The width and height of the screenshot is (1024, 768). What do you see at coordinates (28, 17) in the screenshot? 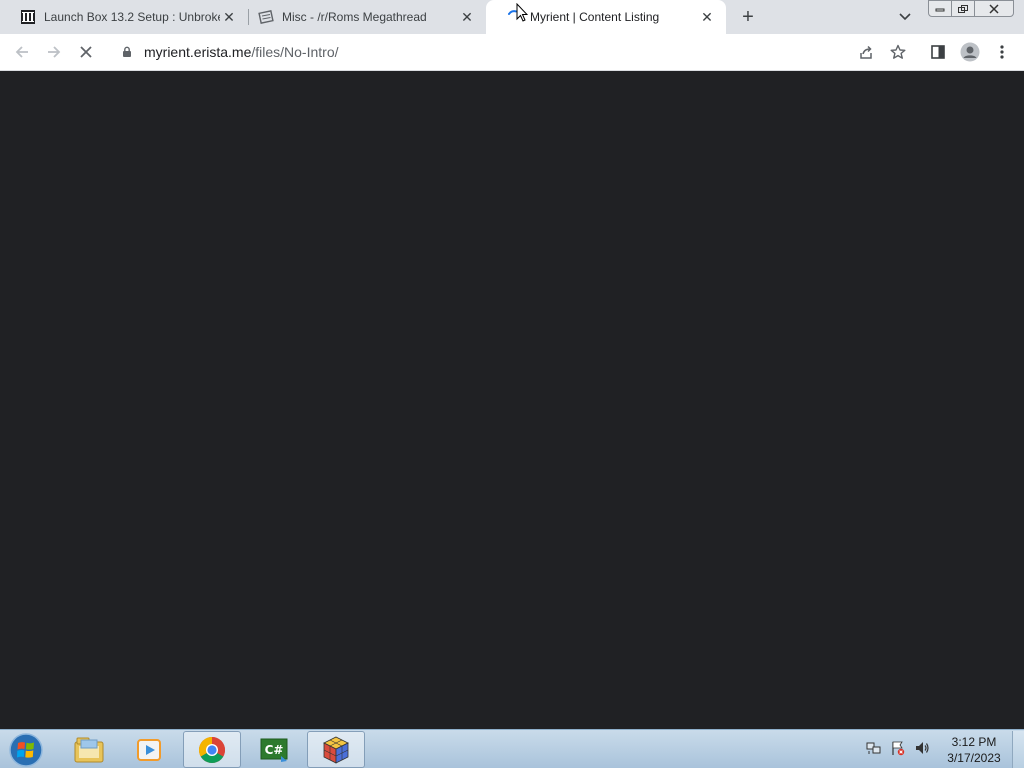
I see `columns-icon` at bounding box center [28, 17].